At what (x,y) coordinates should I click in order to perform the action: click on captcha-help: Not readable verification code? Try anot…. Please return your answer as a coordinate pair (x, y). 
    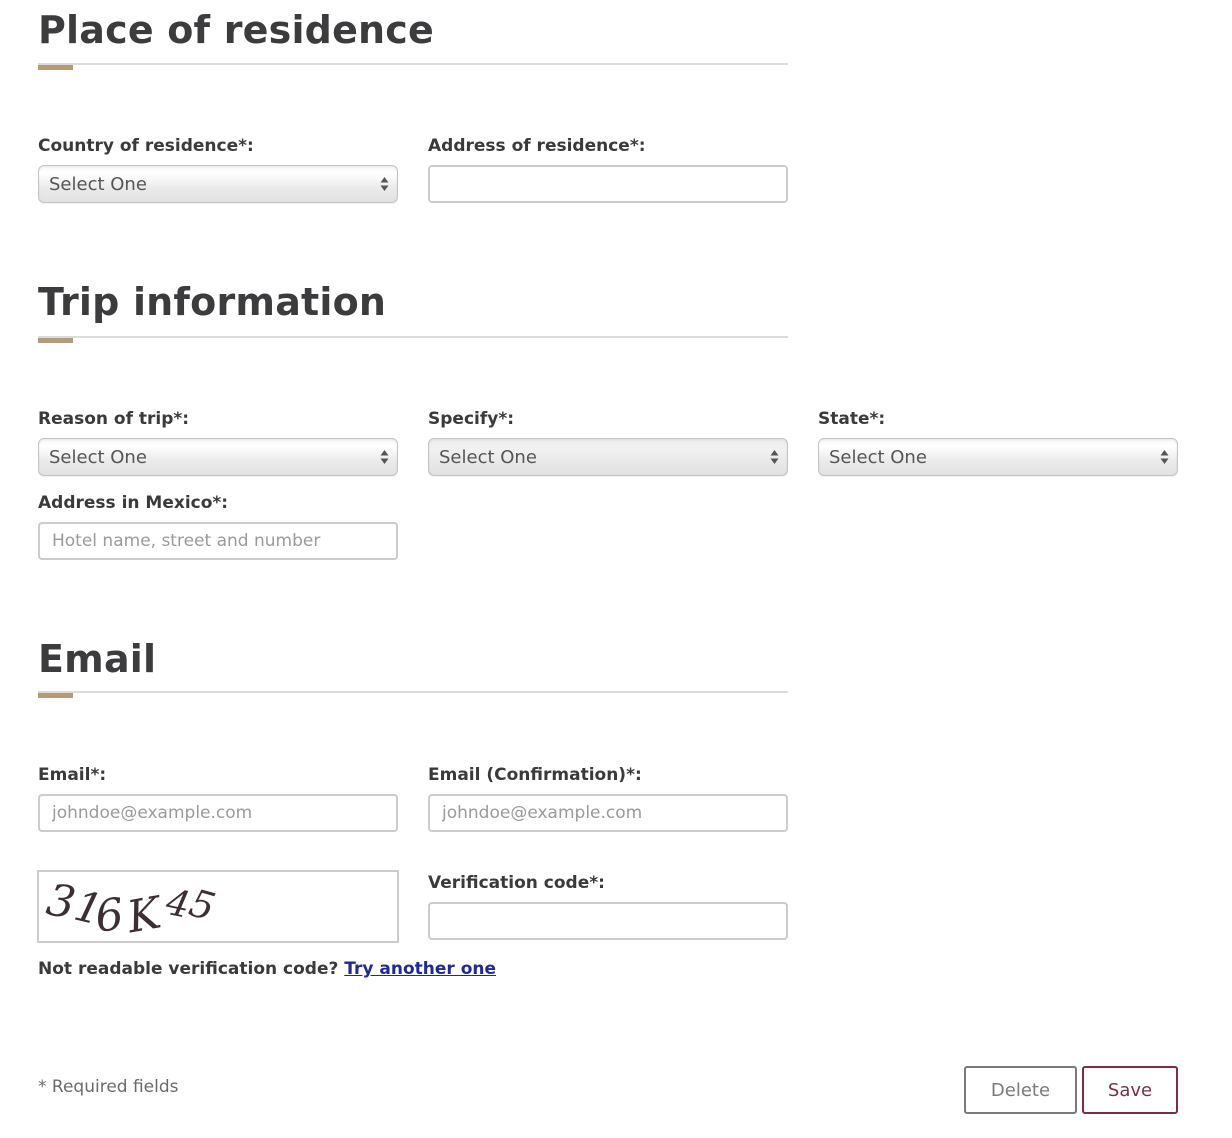
    Looking at the image, I should click on (267, 969).